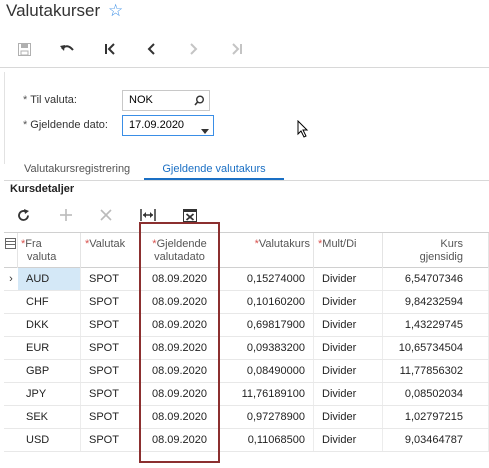 The height and width of the screenshot is (468, 489). Describe the element at coordinates (115, 11) in the screenshot. I see `star-icon: ☆` at that location.